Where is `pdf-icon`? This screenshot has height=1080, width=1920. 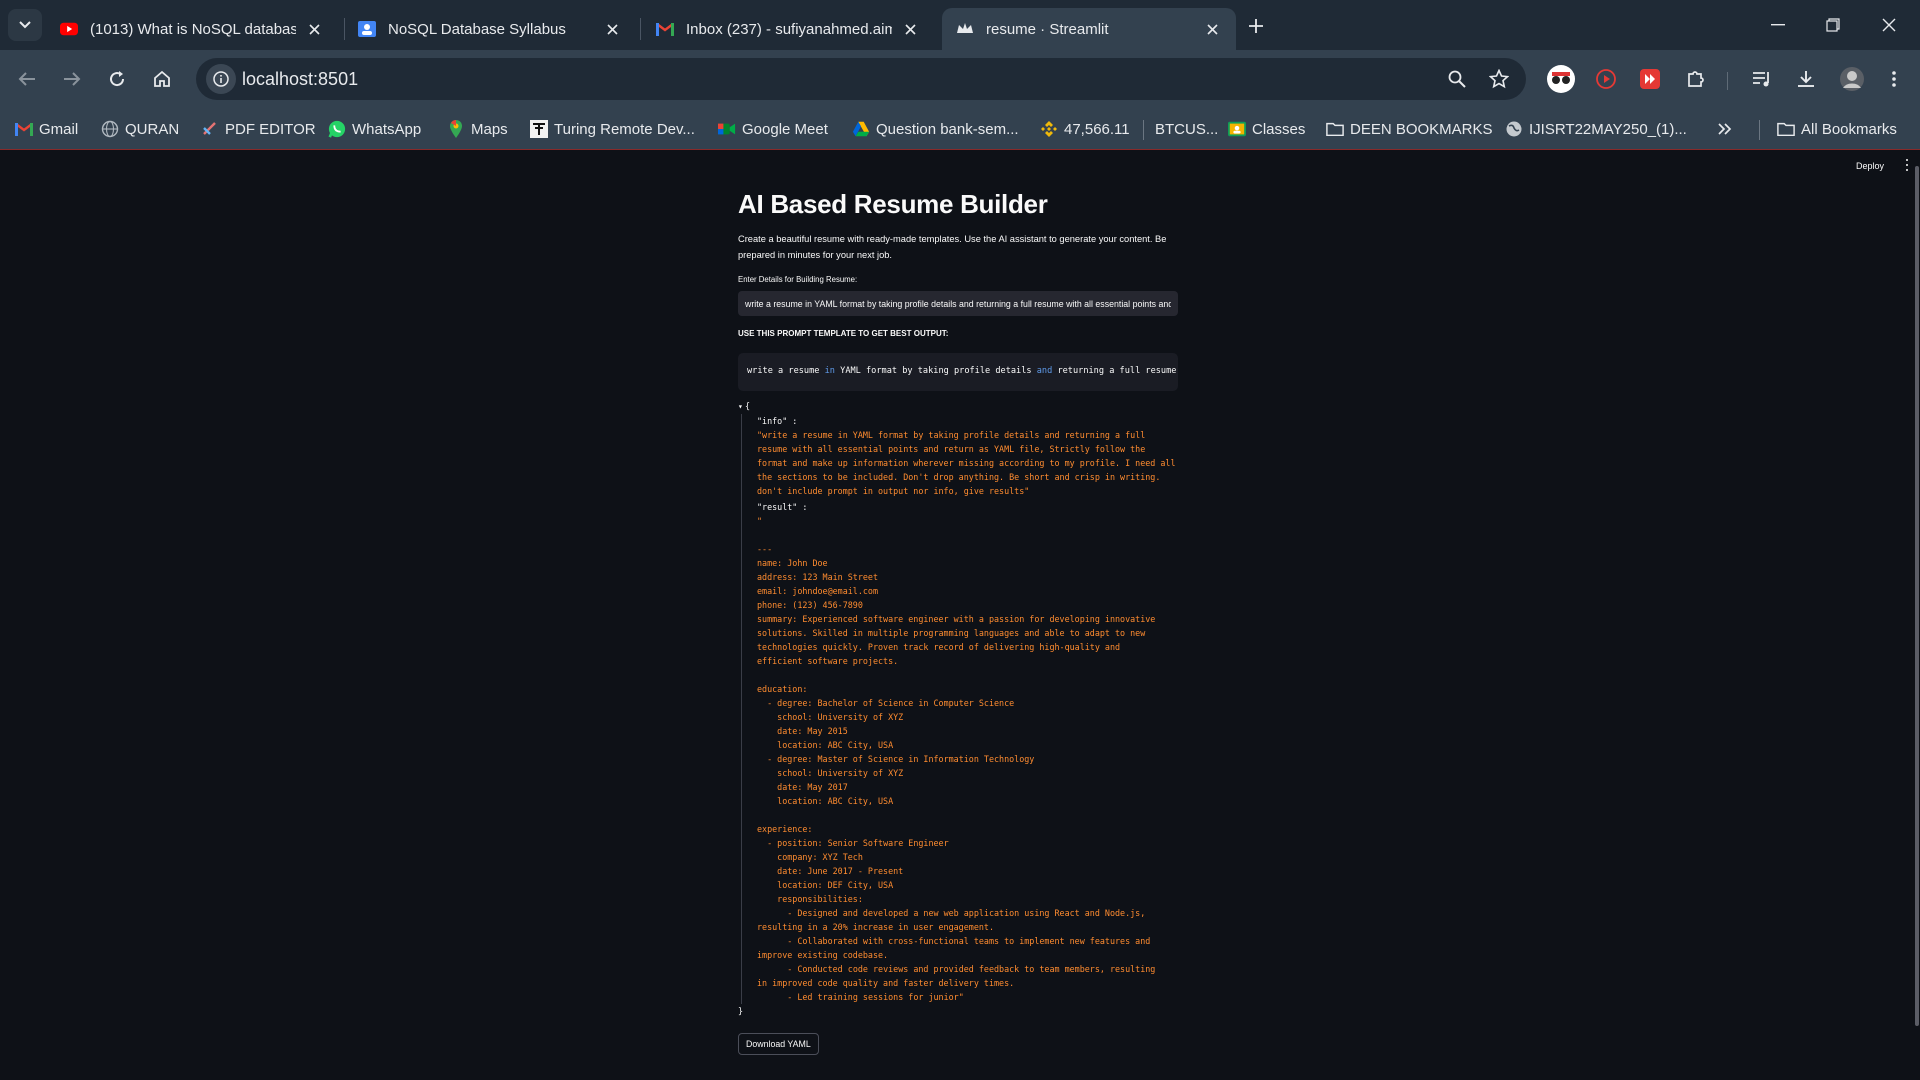 pdf-icon is located at coordinates (210, 129).